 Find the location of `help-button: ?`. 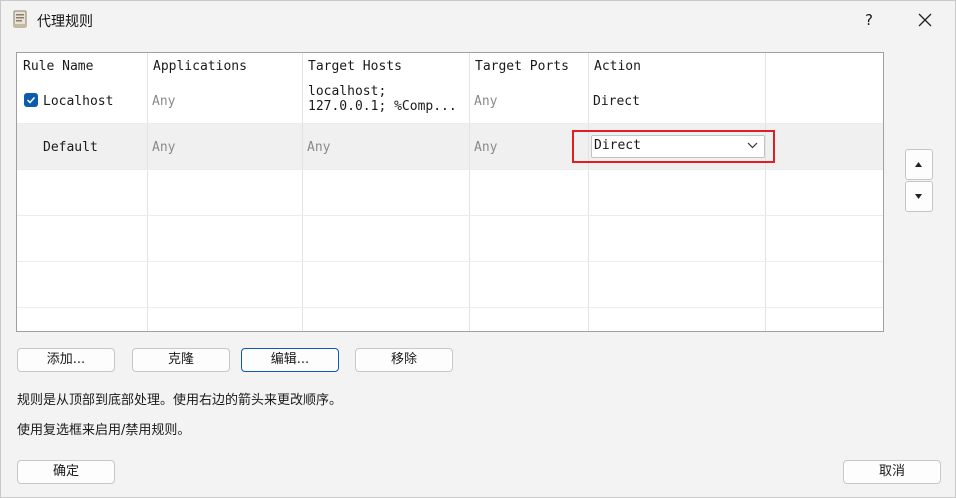

help-button: ? is located at coordinates (869, 20).